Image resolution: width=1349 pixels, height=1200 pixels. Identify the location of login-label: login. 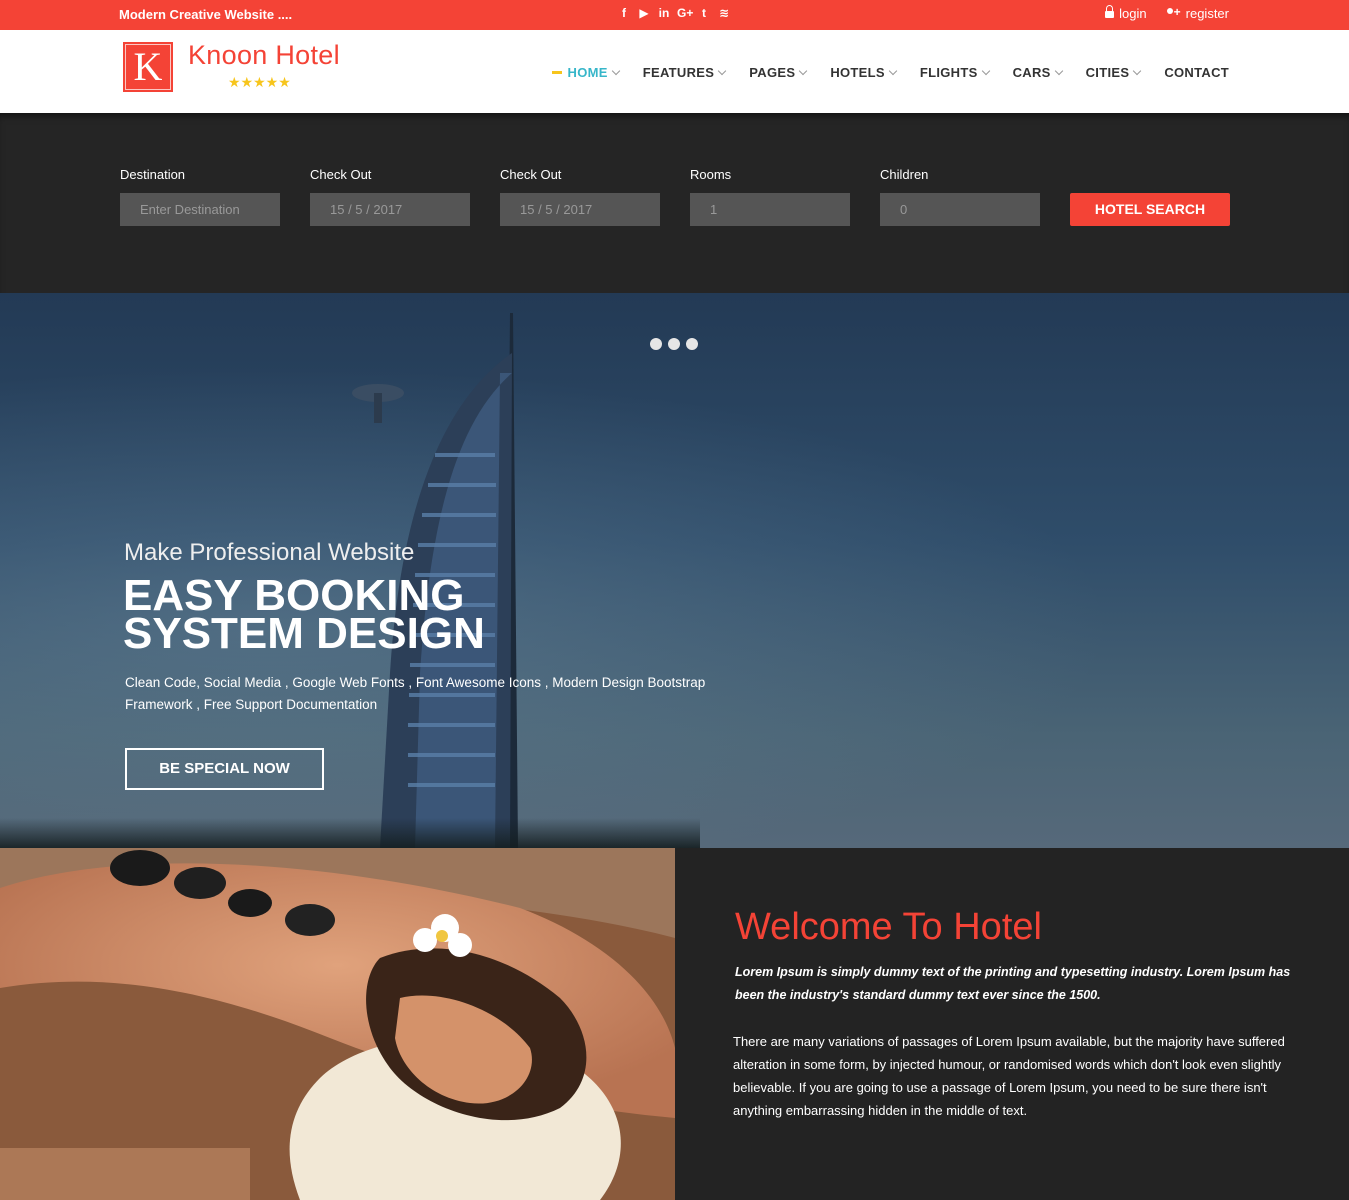
(1133, 13).